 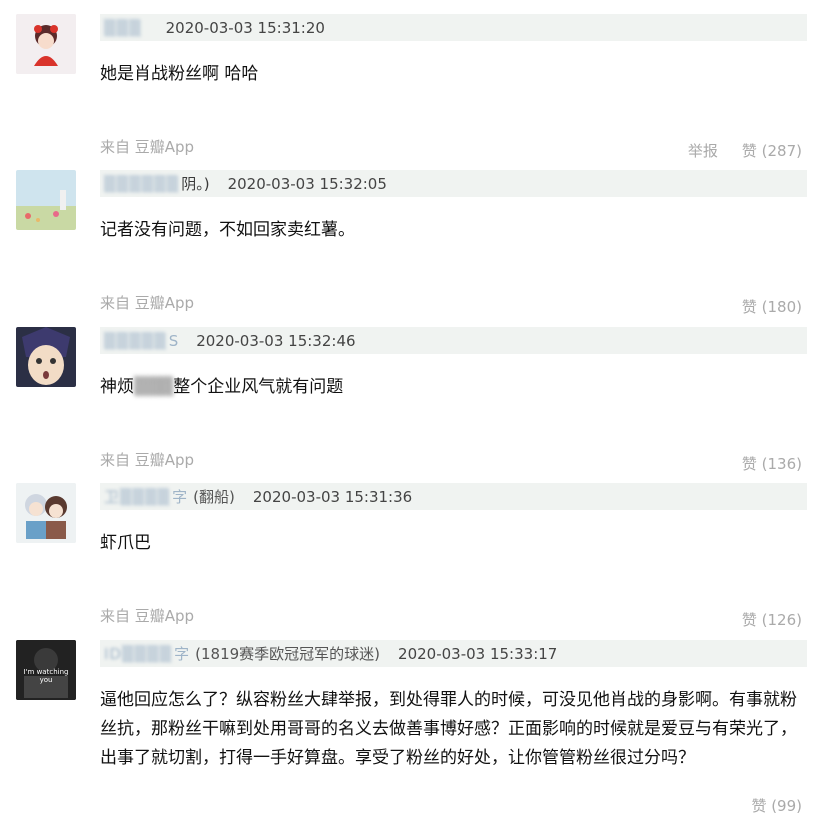 What do you see at coordinates (478, 653) in the screenshot?
I see `timestamp: 2020-03-03 15:33:17` at bounding box center [478, 653].